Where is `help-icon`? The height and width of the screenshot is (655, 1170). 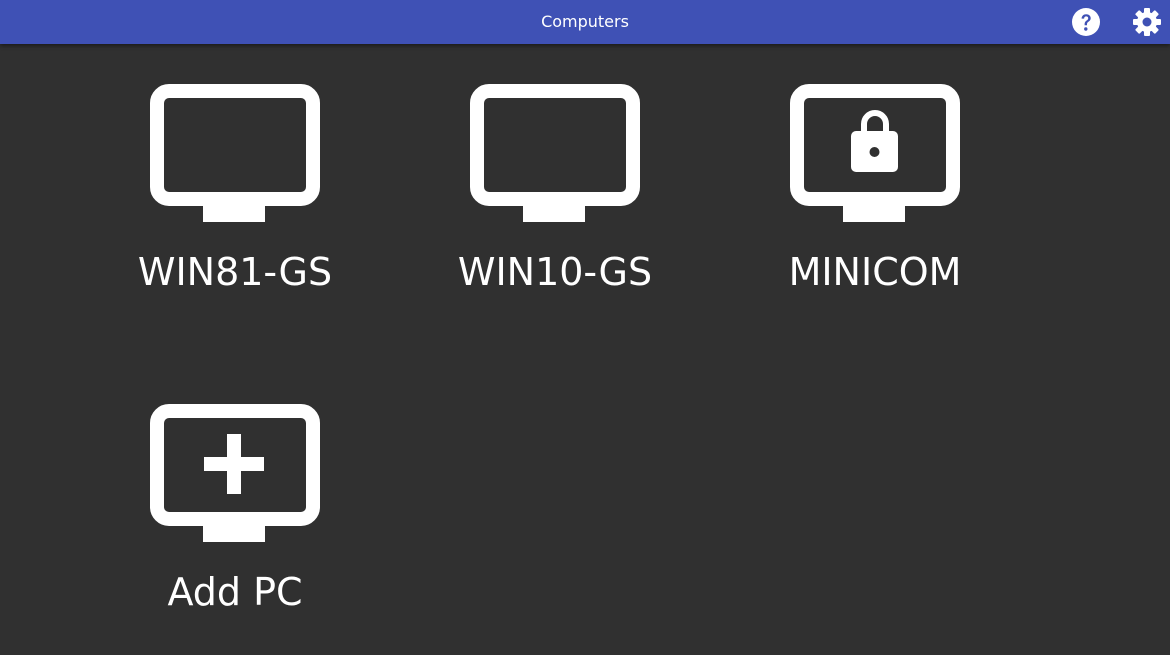 help-icon is located at coordinates (1086, 22).